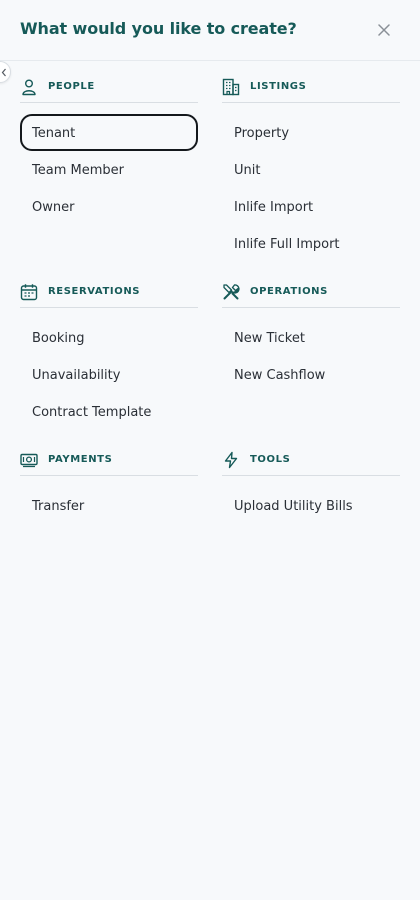  Describe the element at coordinates (109, 132) in the screenshot. I see `create-tenant: Tenant` at that location.